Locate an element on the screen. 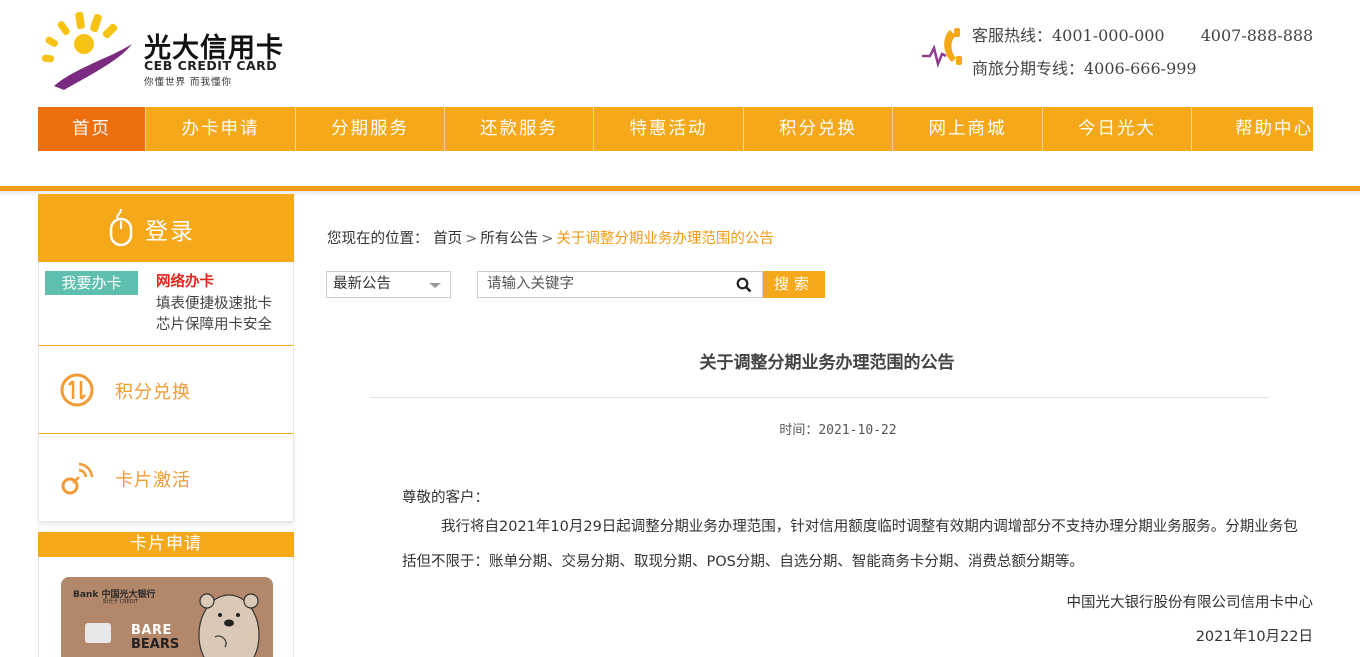  apply-feature-2: 芯片保障用卡安全 is located at coordinates (214, 325).